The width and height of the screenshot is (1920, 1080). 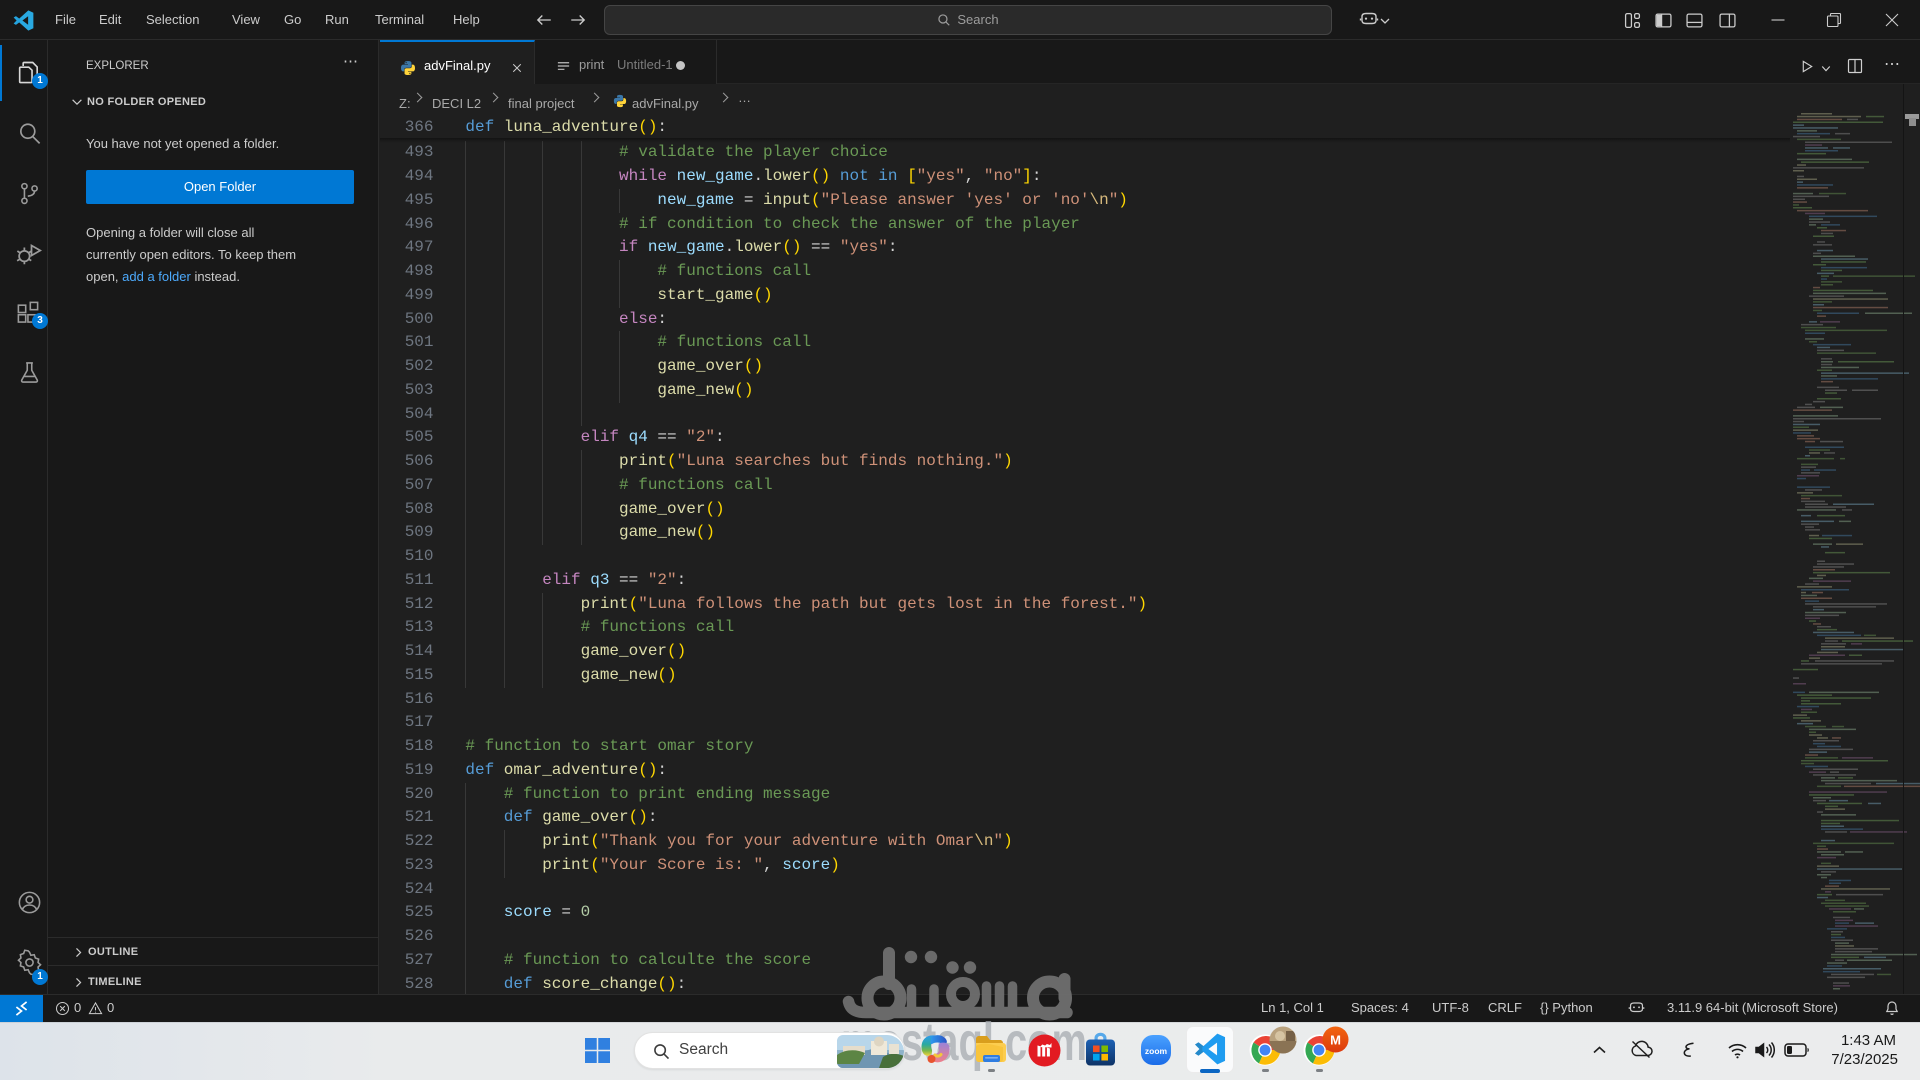 I want to click on svg-text: zoom, so click(x=1156, y=1051).